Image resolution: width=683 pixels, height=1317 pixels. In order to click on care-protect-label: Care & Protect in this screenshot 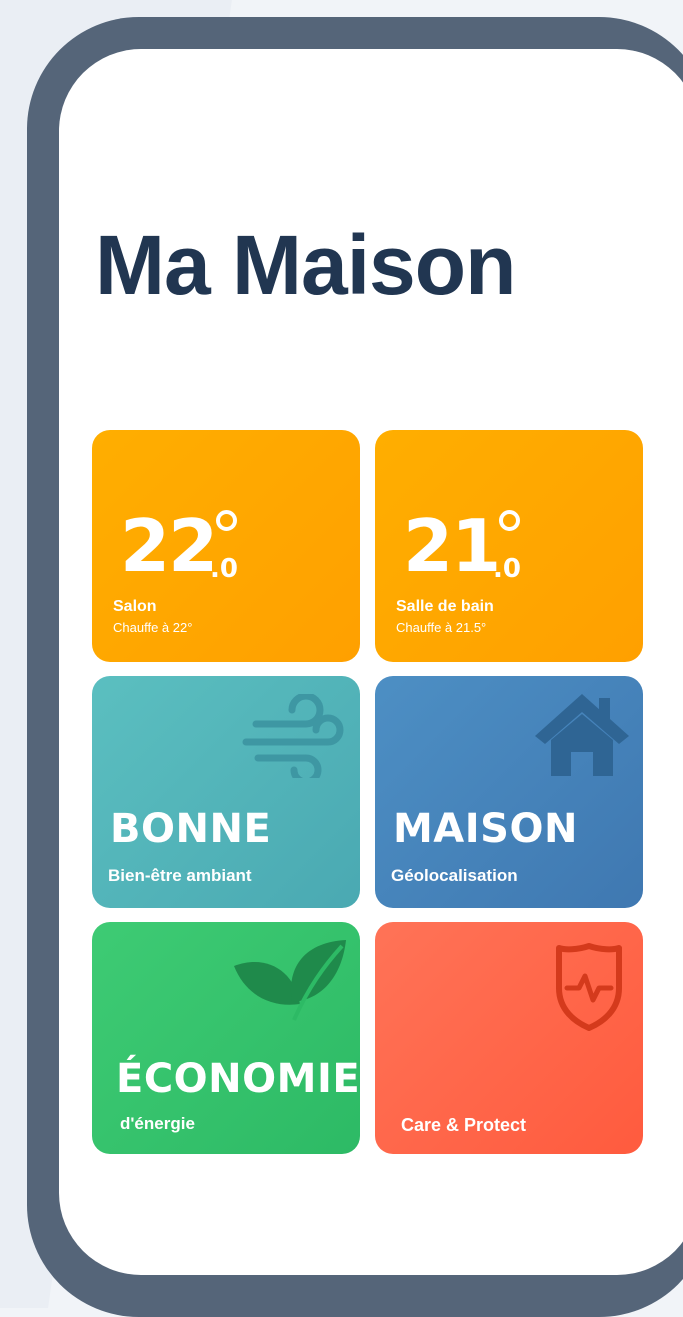, I will do `click(464, 1125)`.